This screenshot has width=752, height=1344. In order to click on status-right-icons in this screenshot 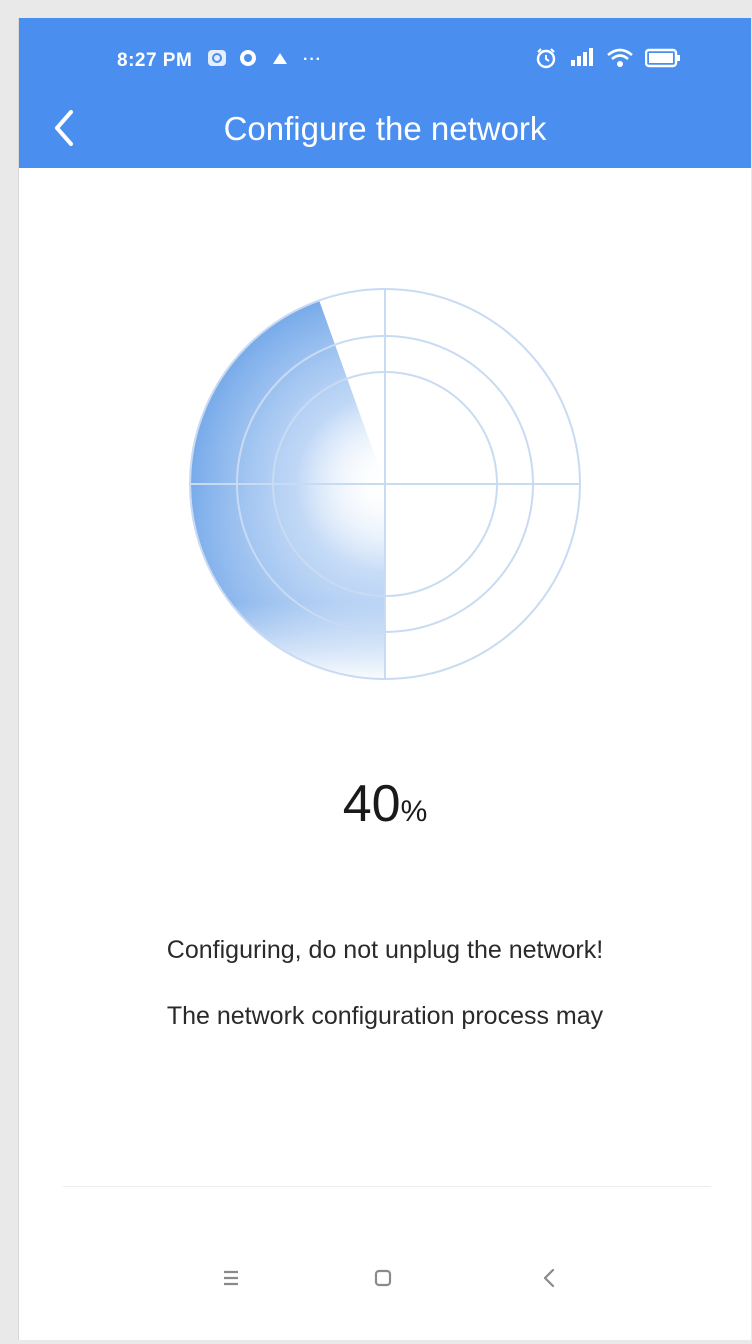, I will do `click(608, 60)`.